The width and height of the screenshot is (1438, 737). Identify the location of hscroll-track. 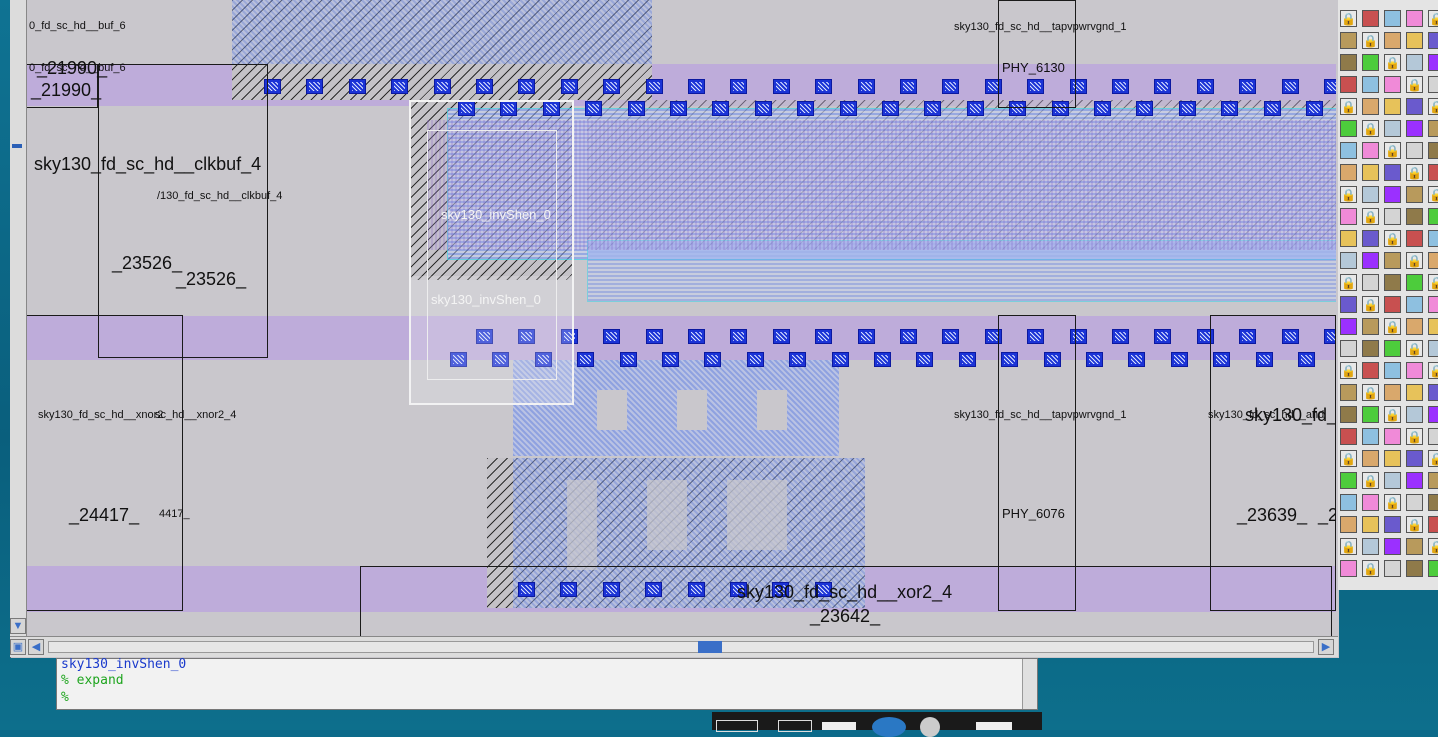
(681, 647).